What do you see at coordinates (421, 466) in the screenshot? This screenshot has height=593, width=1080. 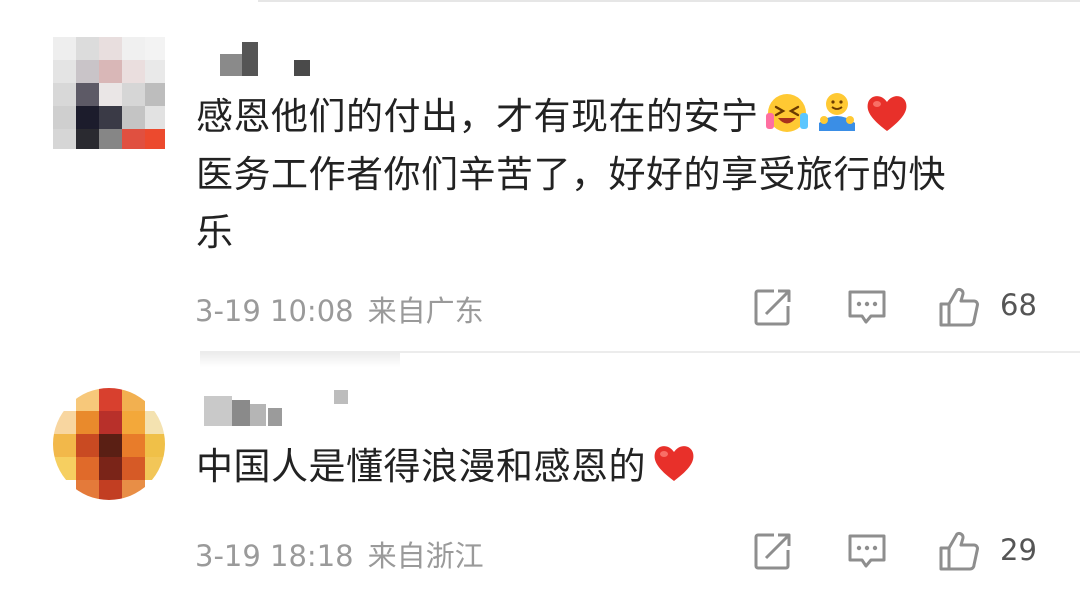 I see `comment-line: 中国人是懂得浪漫和感恩的` at bounding box center [421, 466].